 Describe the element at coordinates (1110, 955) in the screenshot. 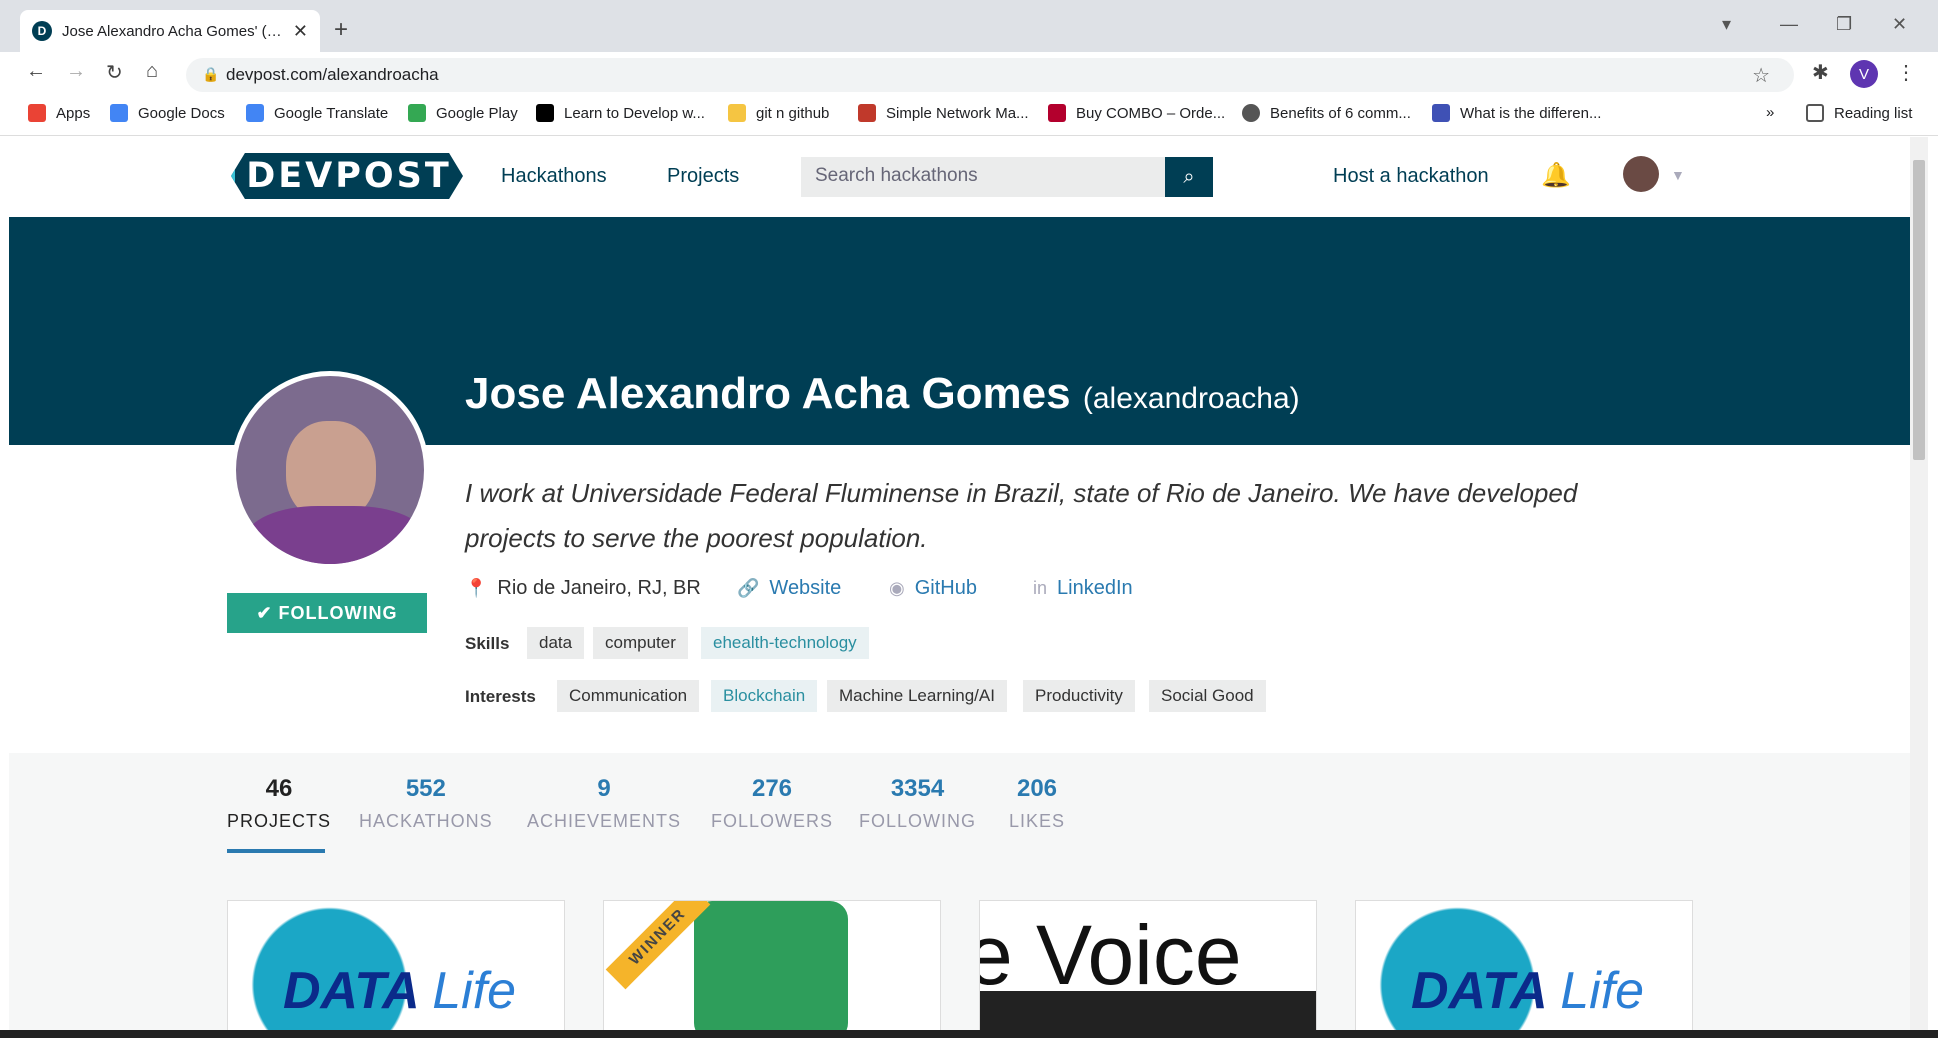

I see `voice-title: e Voice` at that location.